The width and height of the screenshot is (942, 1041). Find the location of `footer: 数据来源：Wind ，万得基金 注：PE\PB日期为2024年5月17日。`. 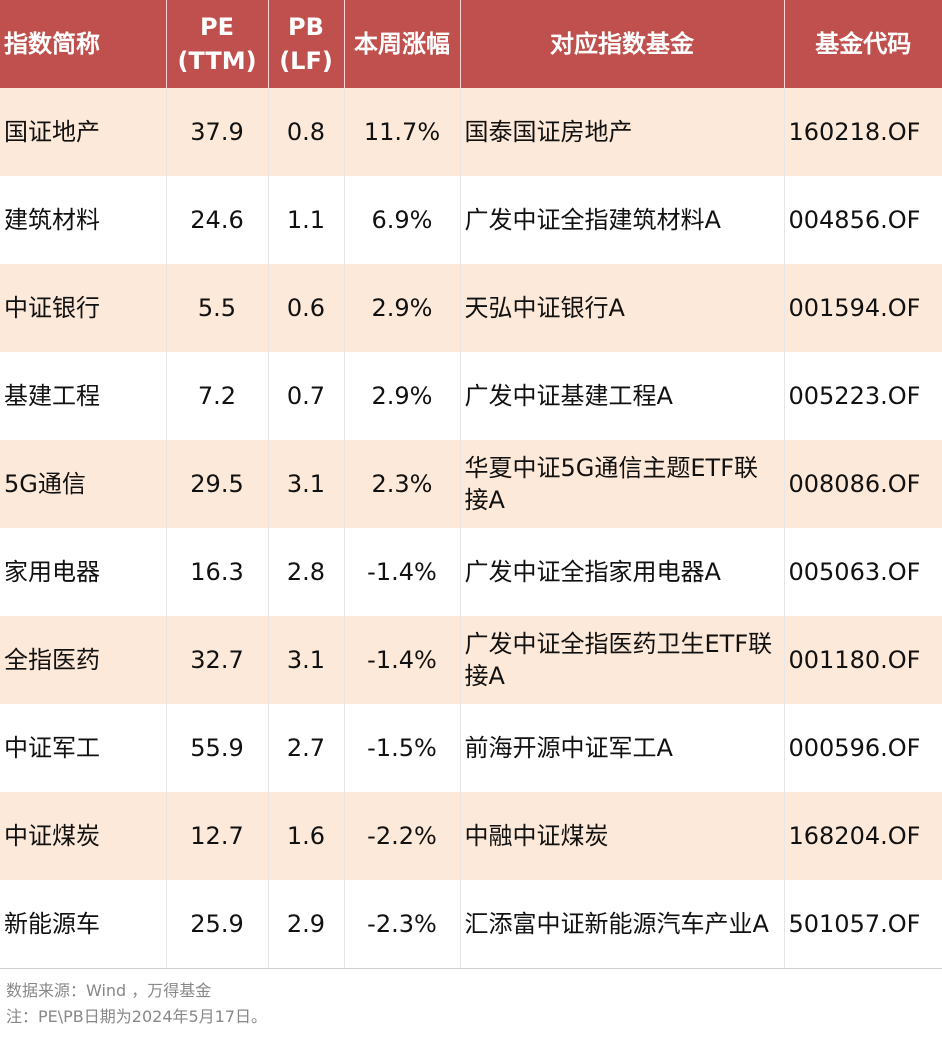

footer: 数据来源：Wind ，万得基金 注：PE\PB日期为2024年5月17日。 is located at coordinates (136, 1004).